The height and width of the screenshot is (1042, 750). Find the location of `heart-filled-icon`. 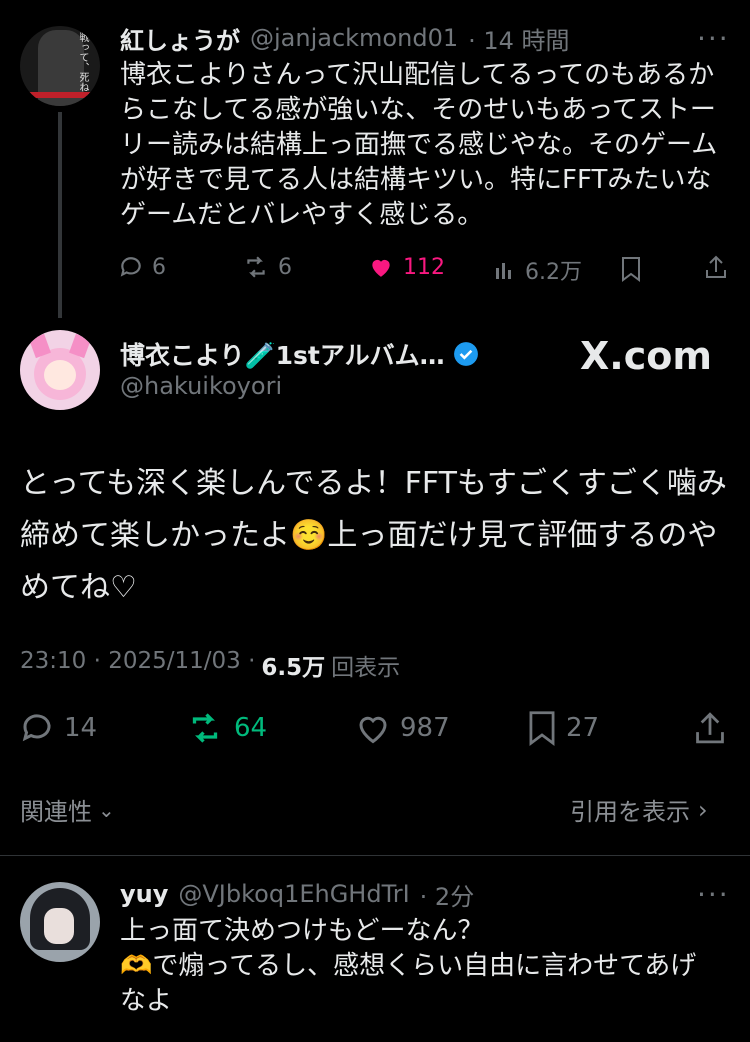

heart-filled-icon is located at coordinates (381, 268).